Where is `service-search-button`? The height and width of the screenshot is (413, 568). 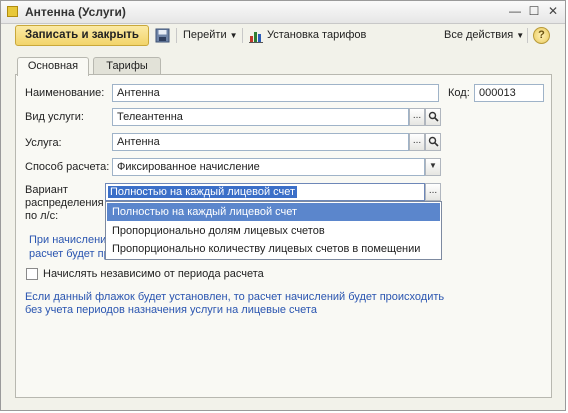 service-search-button is located at coordinates (433, 142).